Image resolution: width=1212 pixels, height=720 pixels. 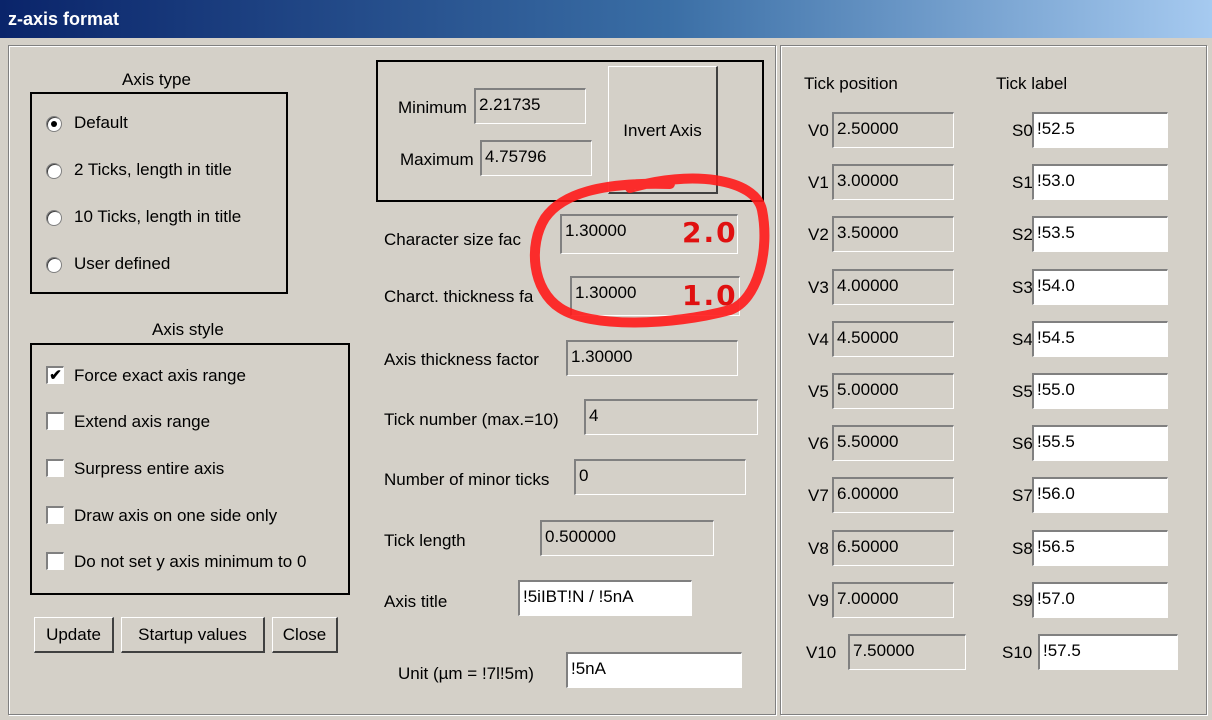 What do you see at coordinates (101, 122) in the screenshot?
I see `radio-default-label: Default` at bounding box center [101, 122].